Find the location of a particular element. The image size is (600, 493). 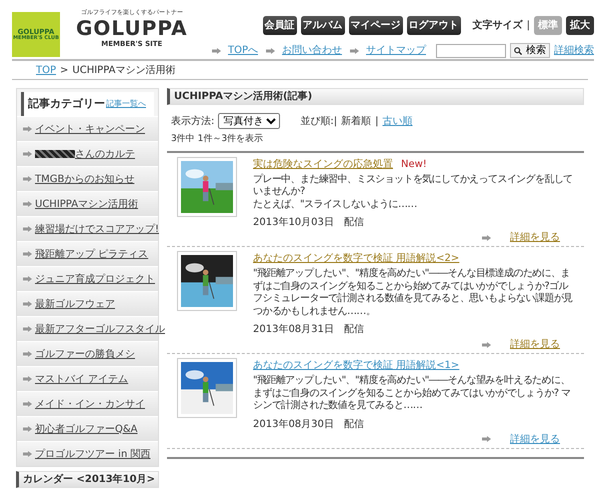

article-title-link: あなたのスイングを数字で検証 用語解説<2> is located at coordinates (356, 258).